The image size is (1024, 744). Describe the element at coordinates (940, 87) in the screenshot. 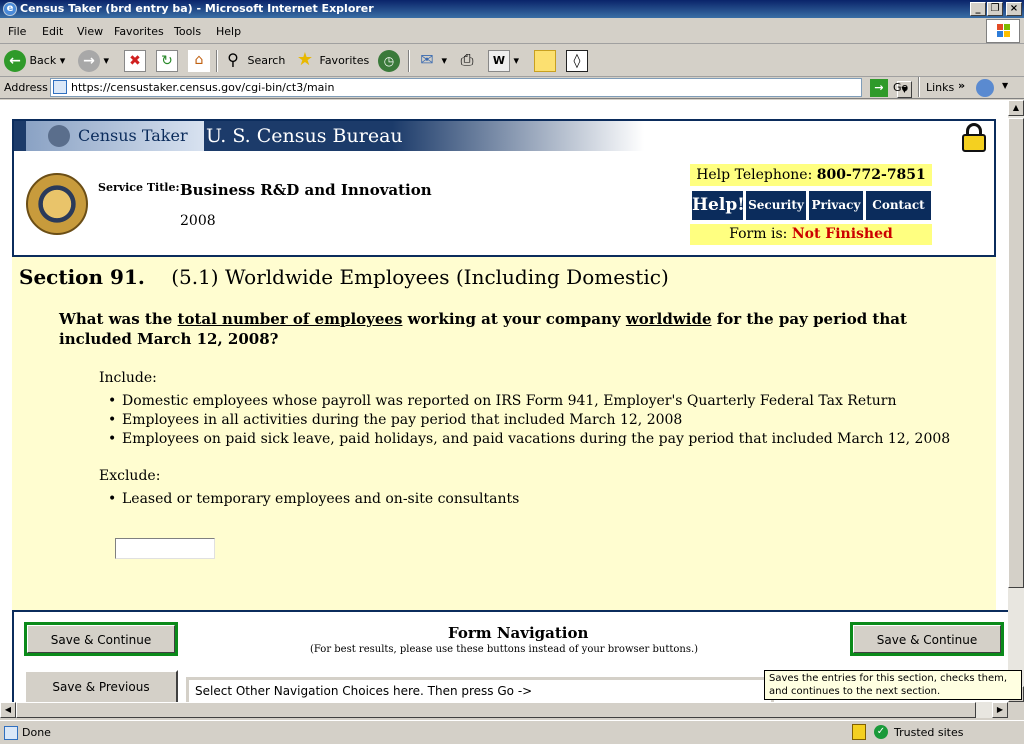

I see `links-button: Links` at that location.